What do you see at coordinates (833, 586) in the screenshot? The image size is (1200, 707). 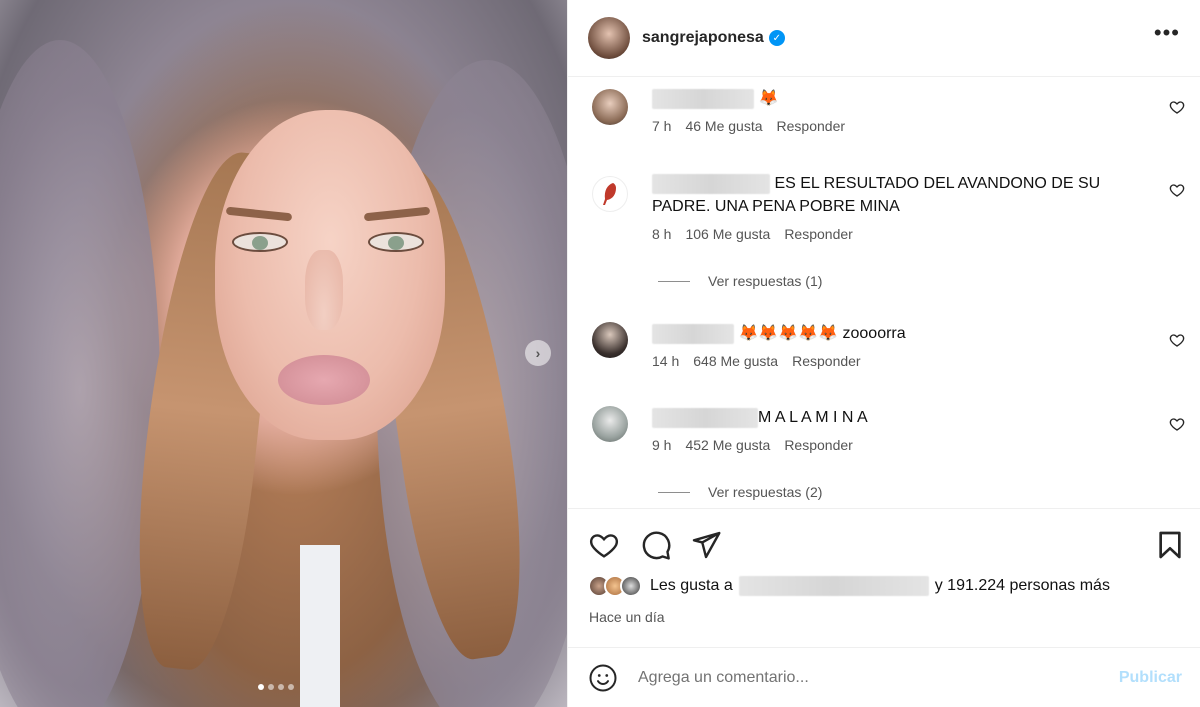 I see `hidden-liker-username` at bounding box center [833, 586].